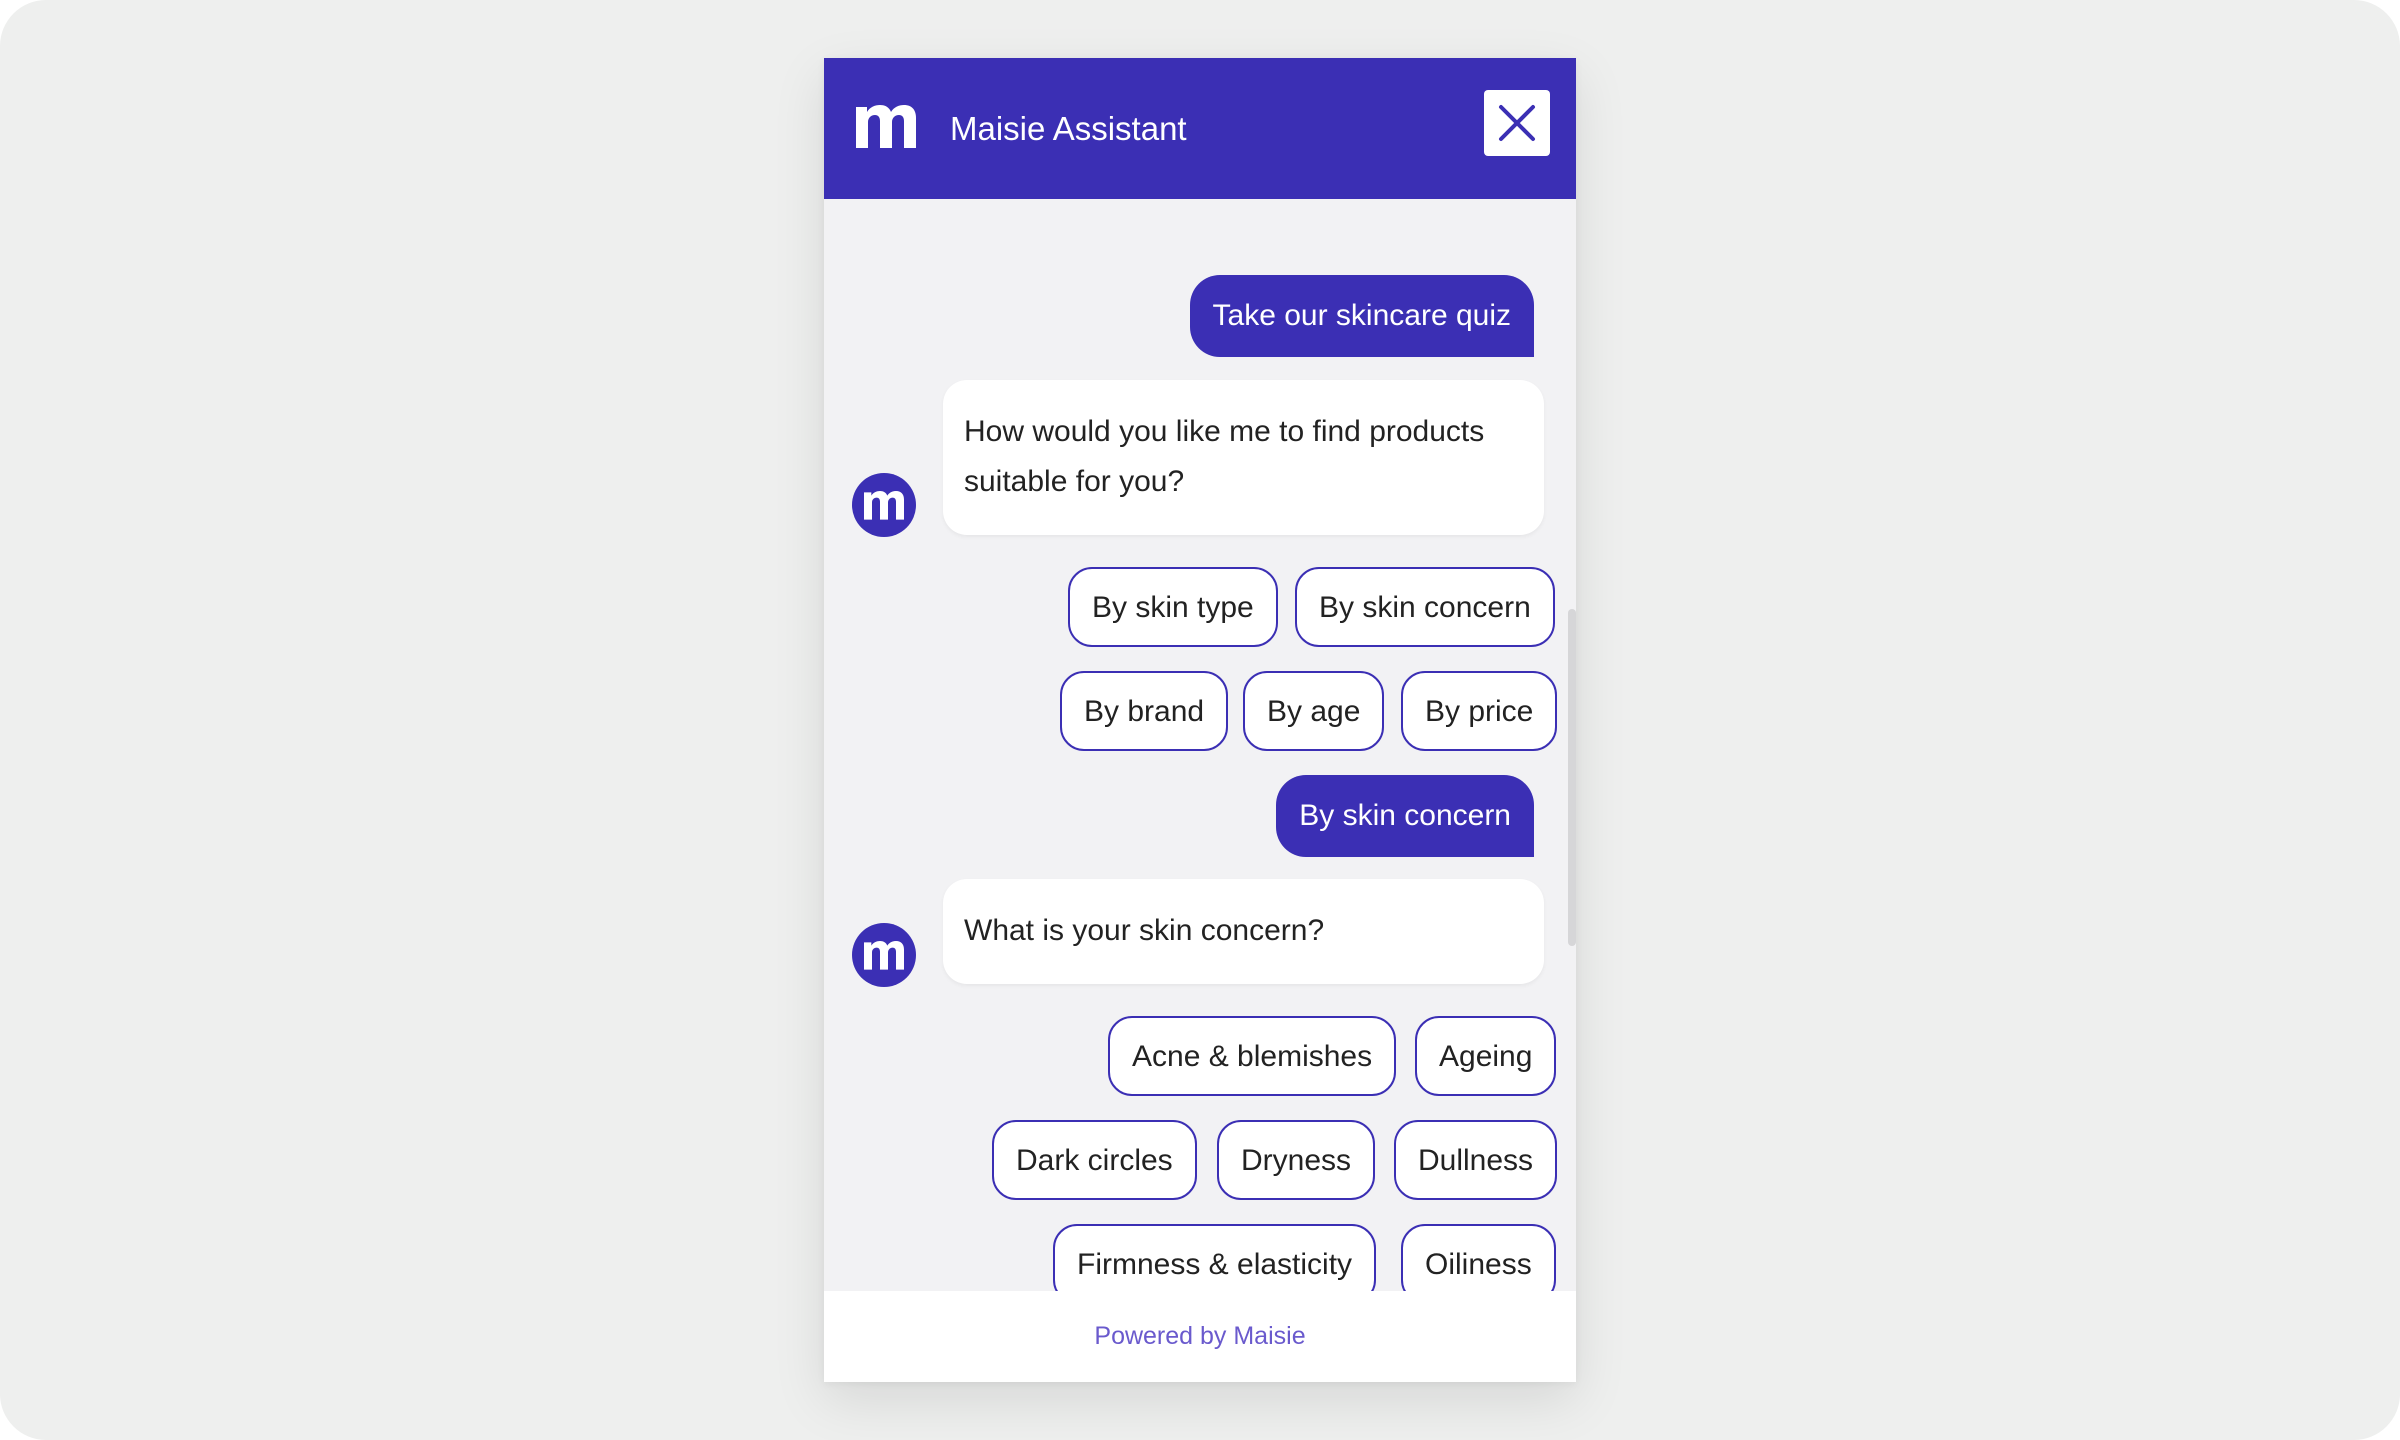 This screenshot has width=2400, height=1440. I want to click on option-chip-dryness: Dryness, so click(1296, 1160).